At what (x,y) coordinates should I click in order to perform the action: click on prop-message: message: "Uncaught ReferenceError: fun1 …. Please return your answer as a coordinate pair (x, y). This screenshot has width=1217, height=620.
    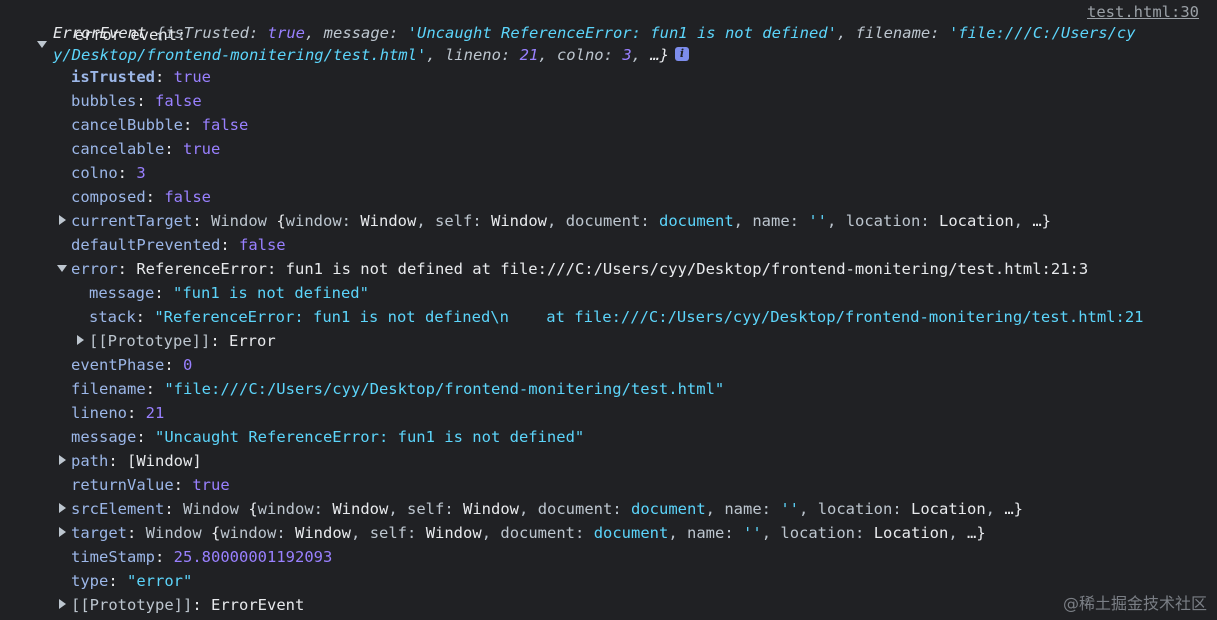
    Looking at the image, I should click on (328, 437).